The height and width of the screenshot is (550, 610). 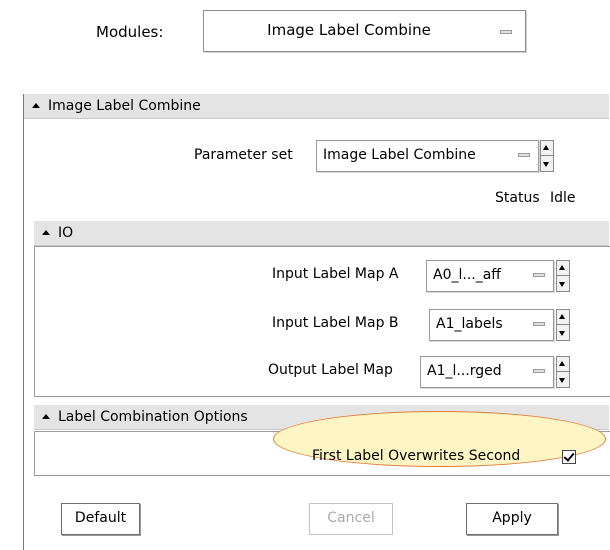 I want to click on input-label-map-a-value: A0_l..._aff, so click(x=467, y=275).